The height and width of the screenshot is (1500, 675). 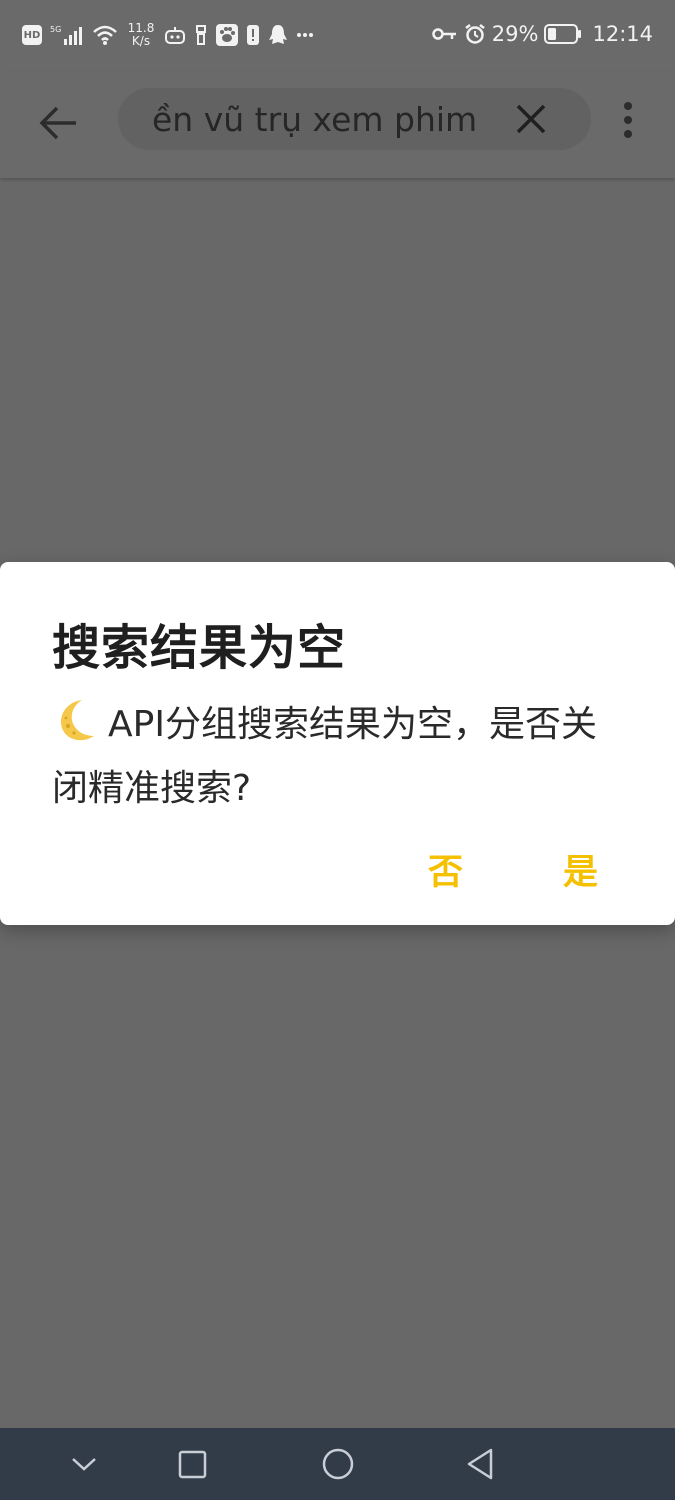 I want to click on net-speed: 11.8 K/s, so click(x=141, y=35).